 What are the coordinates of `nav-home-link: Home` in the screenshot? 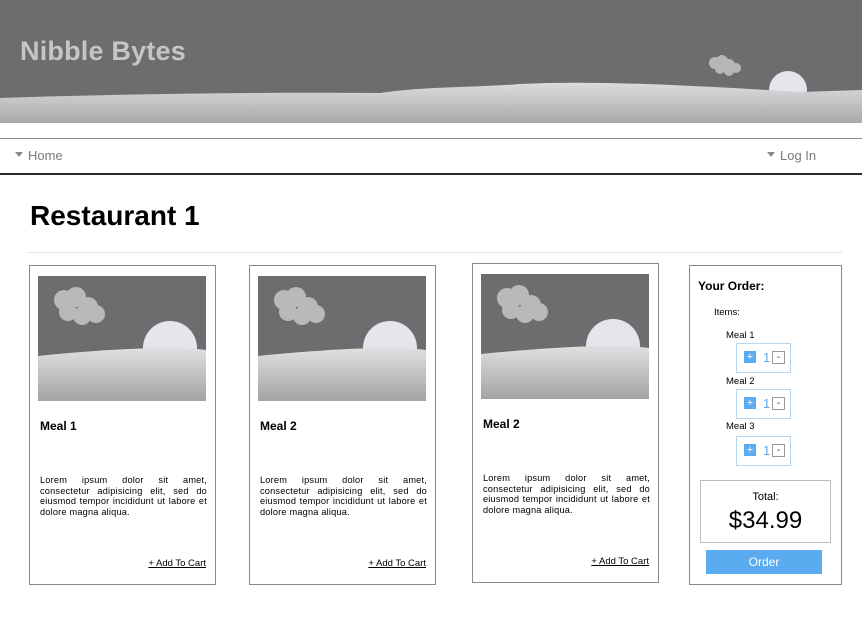 It's located at (39, 155).